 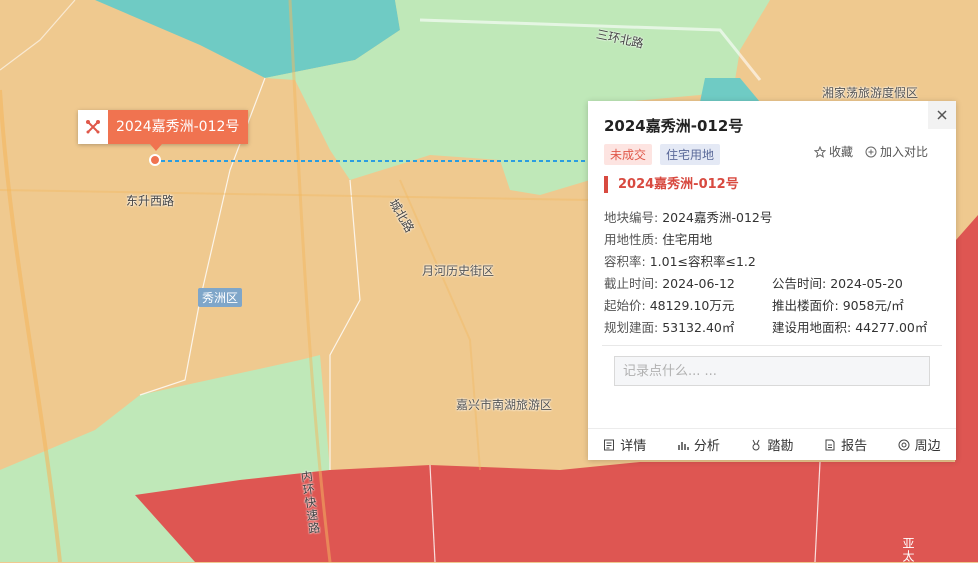 I want to click on info-parcel-no: 地块编号: 2024嘉秀洲-012号, so click(x=688, y=217).